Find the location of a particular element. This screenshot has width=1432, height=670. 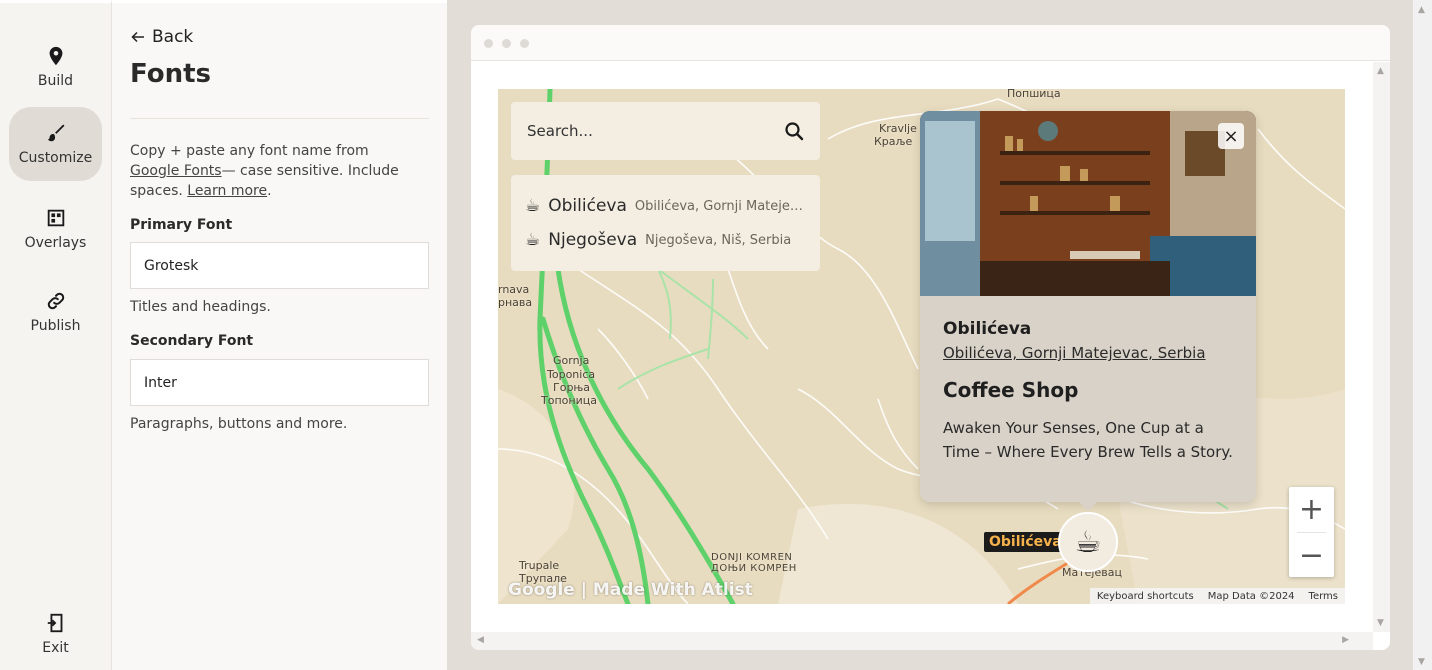

horizontal-scrollbar: ◀ ▶ is located at coordinates (922, 641).